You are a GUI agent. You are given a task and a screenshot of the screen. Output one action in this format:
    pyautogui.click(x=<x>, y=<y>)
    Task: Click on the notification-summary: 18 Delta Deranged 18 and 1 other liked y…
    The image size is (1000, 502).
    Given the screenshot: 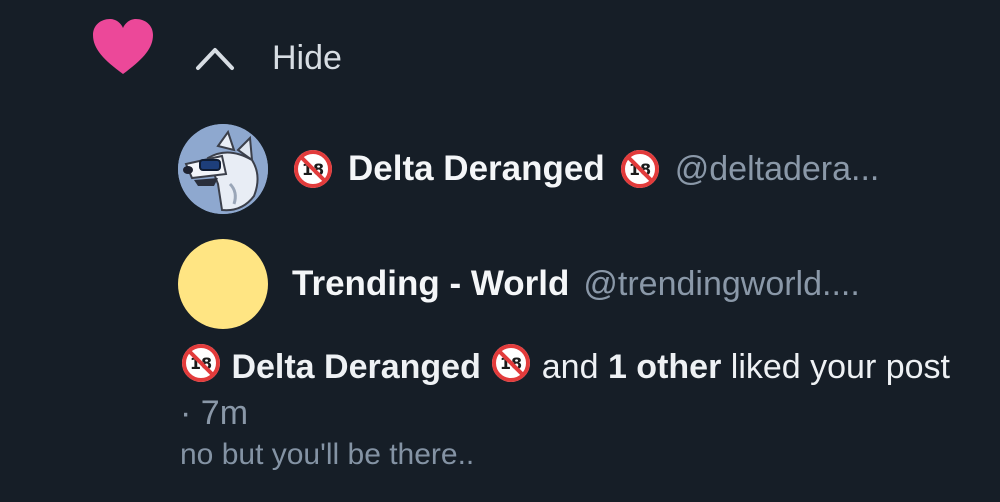 What is the action you would take?
    pyautogui.click(x=570, y=389)
    